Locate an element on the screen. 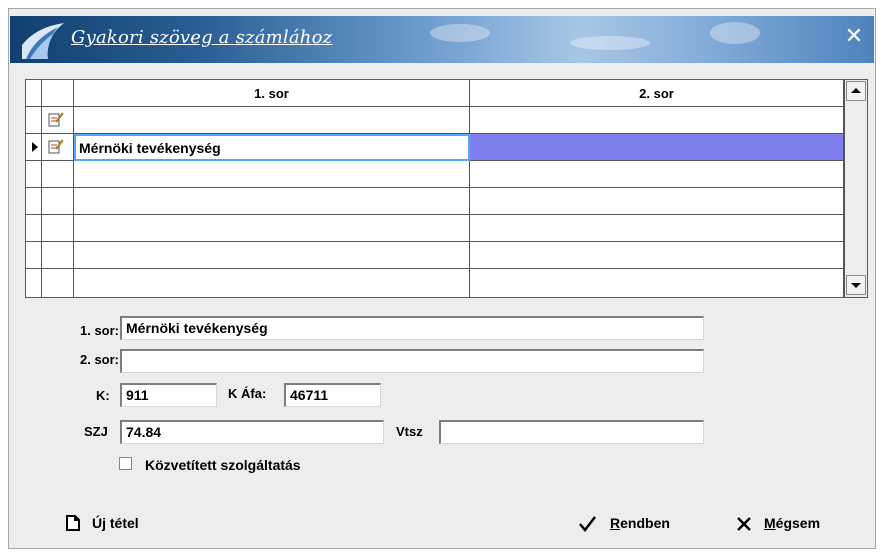  szj-label: SZJ is located at coordinates (96, 431).